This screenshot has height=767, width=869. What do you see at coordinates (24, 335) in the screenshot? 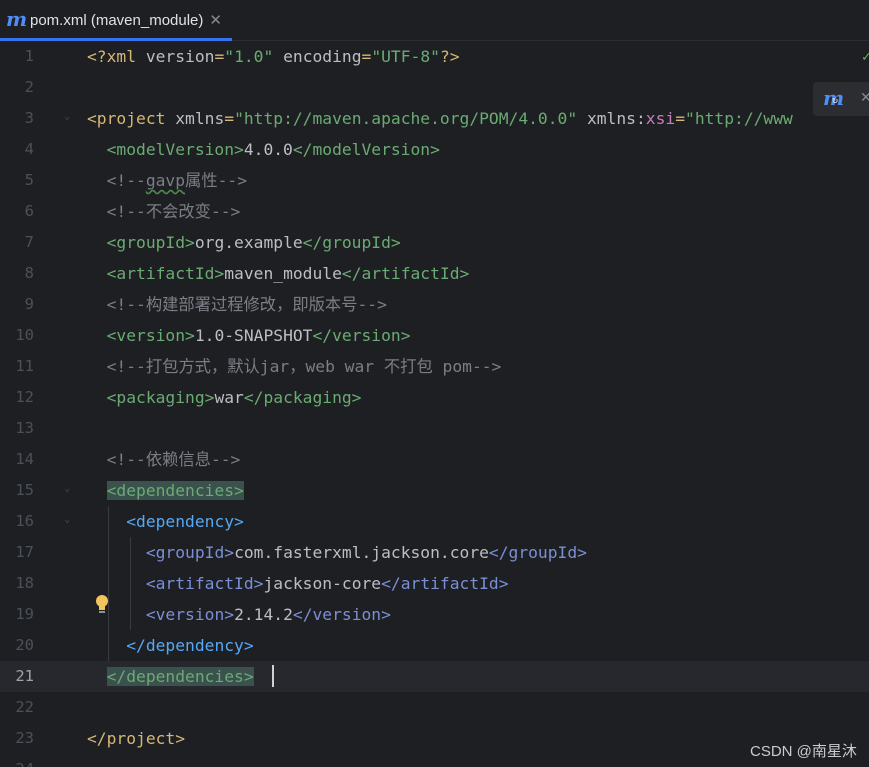
I see `line-number: 10` at bounding box center [24, 335].